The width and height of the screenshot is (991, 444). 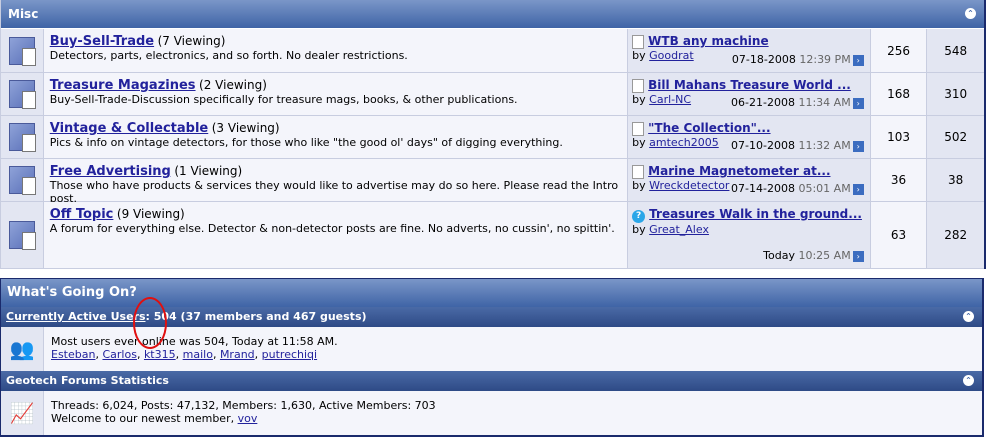 I want to click on category-header: Misc ⌃, so click(x=492, y=14).